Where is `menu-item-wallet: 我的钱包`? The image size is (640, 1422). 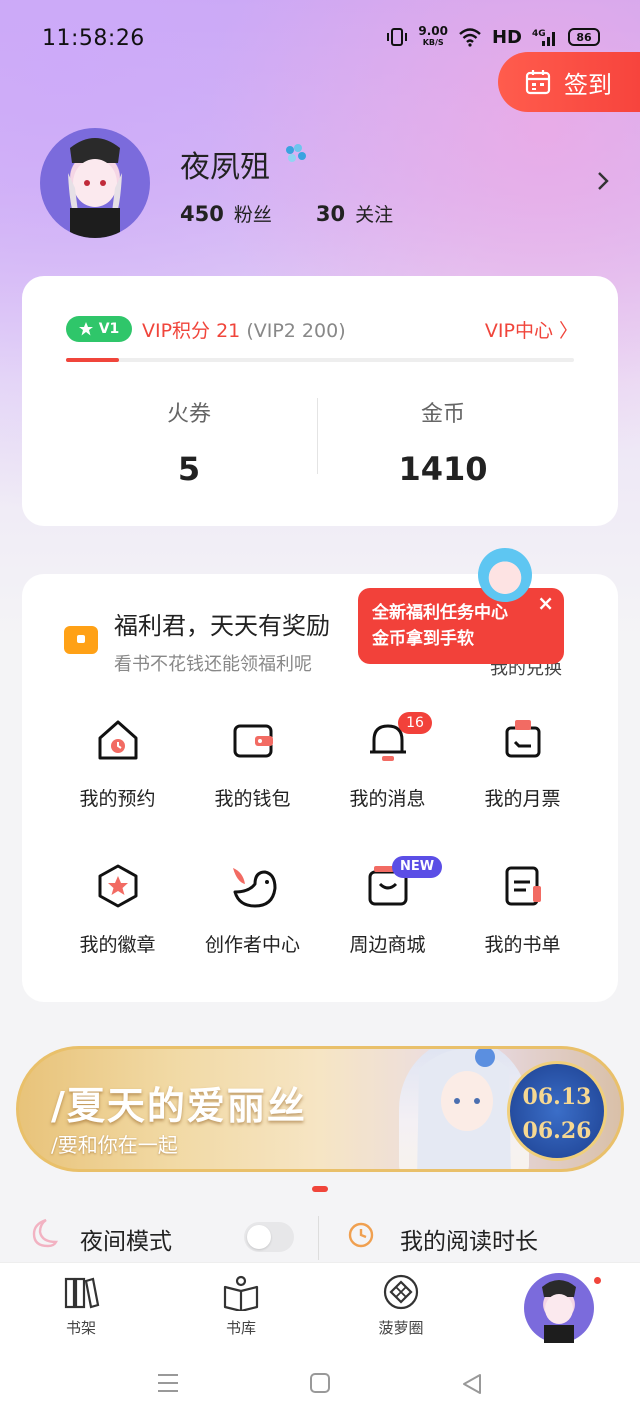 menu-item-wallet: 我的钱包 is located at coordinates (252, 777).